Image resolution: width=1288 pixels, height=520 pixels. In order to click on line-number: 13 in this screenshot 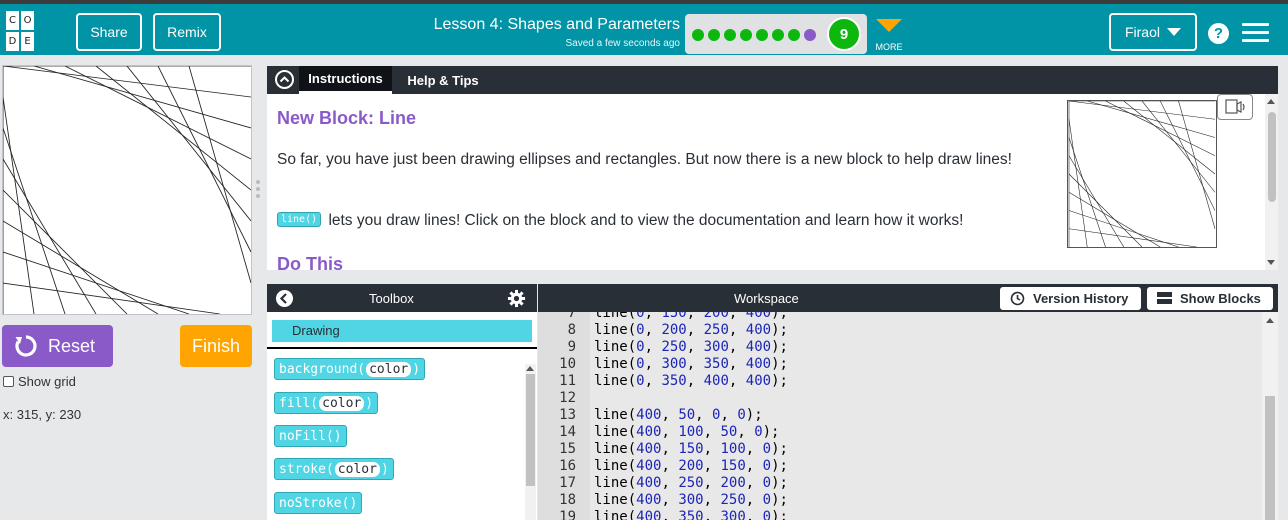, I will do `click(567, 415)`.